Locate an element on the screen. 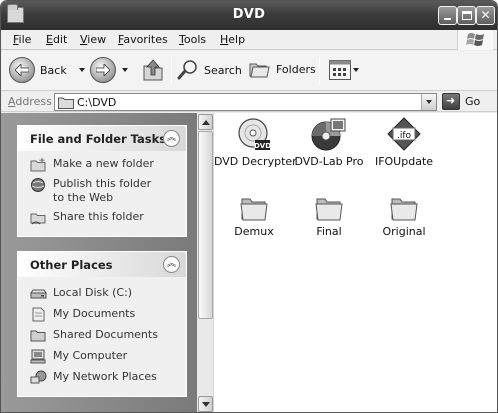 This screenshot has width=498, height=413. scroll-up-icon is located at coordinates (205, 122).